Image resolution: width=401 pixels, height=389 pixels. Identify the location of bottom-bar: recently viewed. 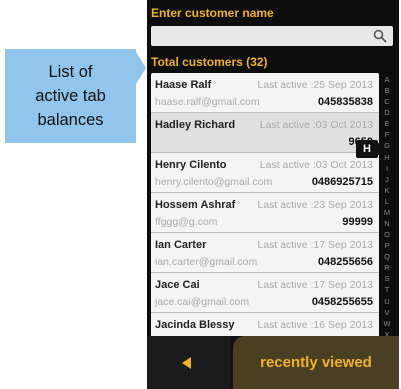
(273, 362).